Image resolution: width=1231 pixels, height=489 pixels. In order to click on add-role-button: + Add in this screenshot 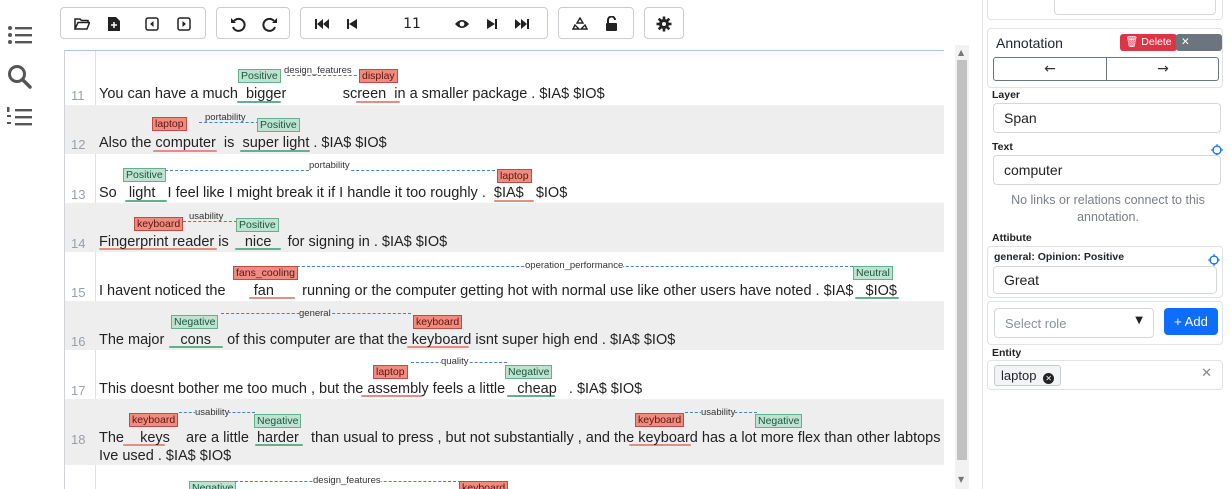, I will do `click(1191, 321)`.